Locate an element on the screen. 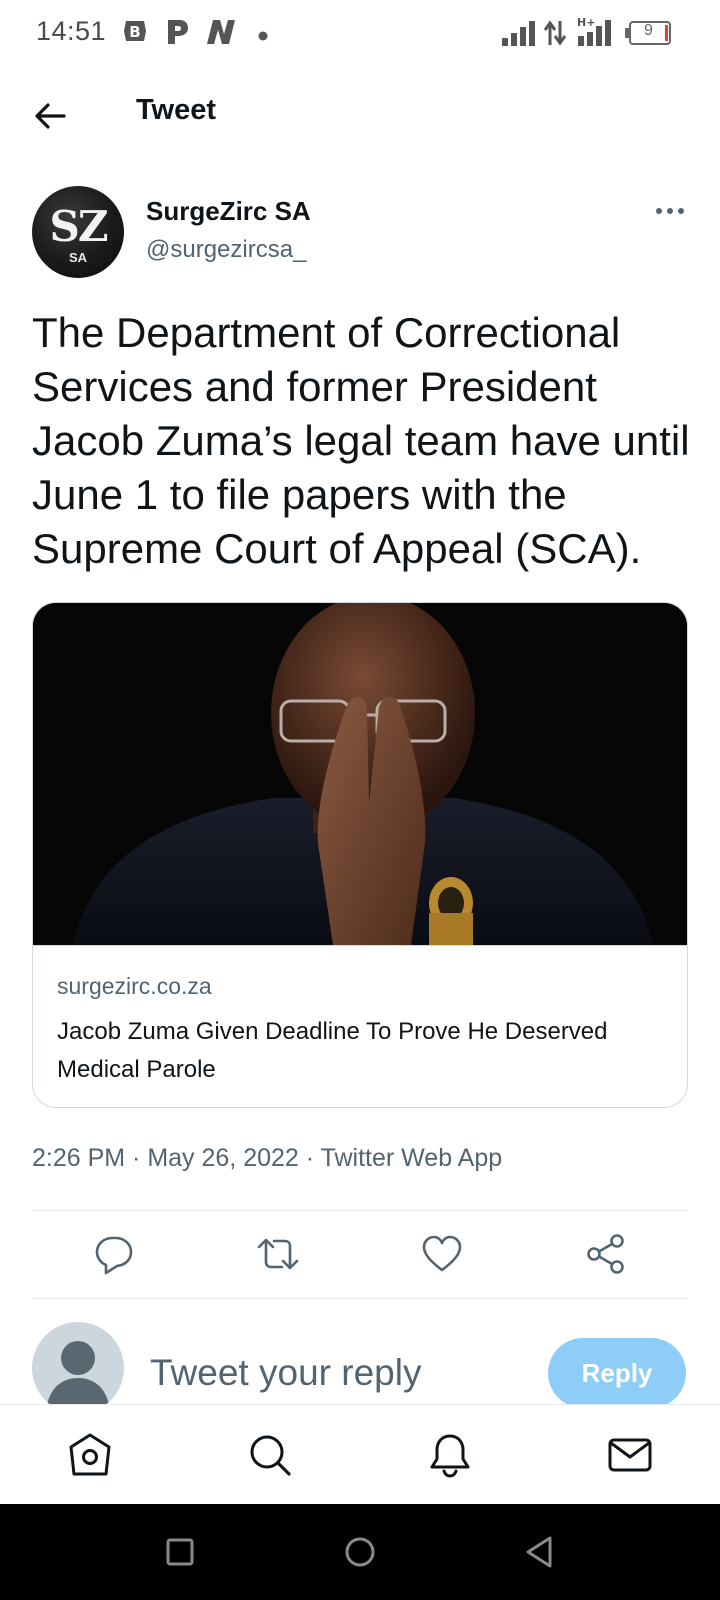 Image resolution: width=720 pixels, height=1600 pixels. author-avatar: SZ SA is located at coordinates (78, 232).